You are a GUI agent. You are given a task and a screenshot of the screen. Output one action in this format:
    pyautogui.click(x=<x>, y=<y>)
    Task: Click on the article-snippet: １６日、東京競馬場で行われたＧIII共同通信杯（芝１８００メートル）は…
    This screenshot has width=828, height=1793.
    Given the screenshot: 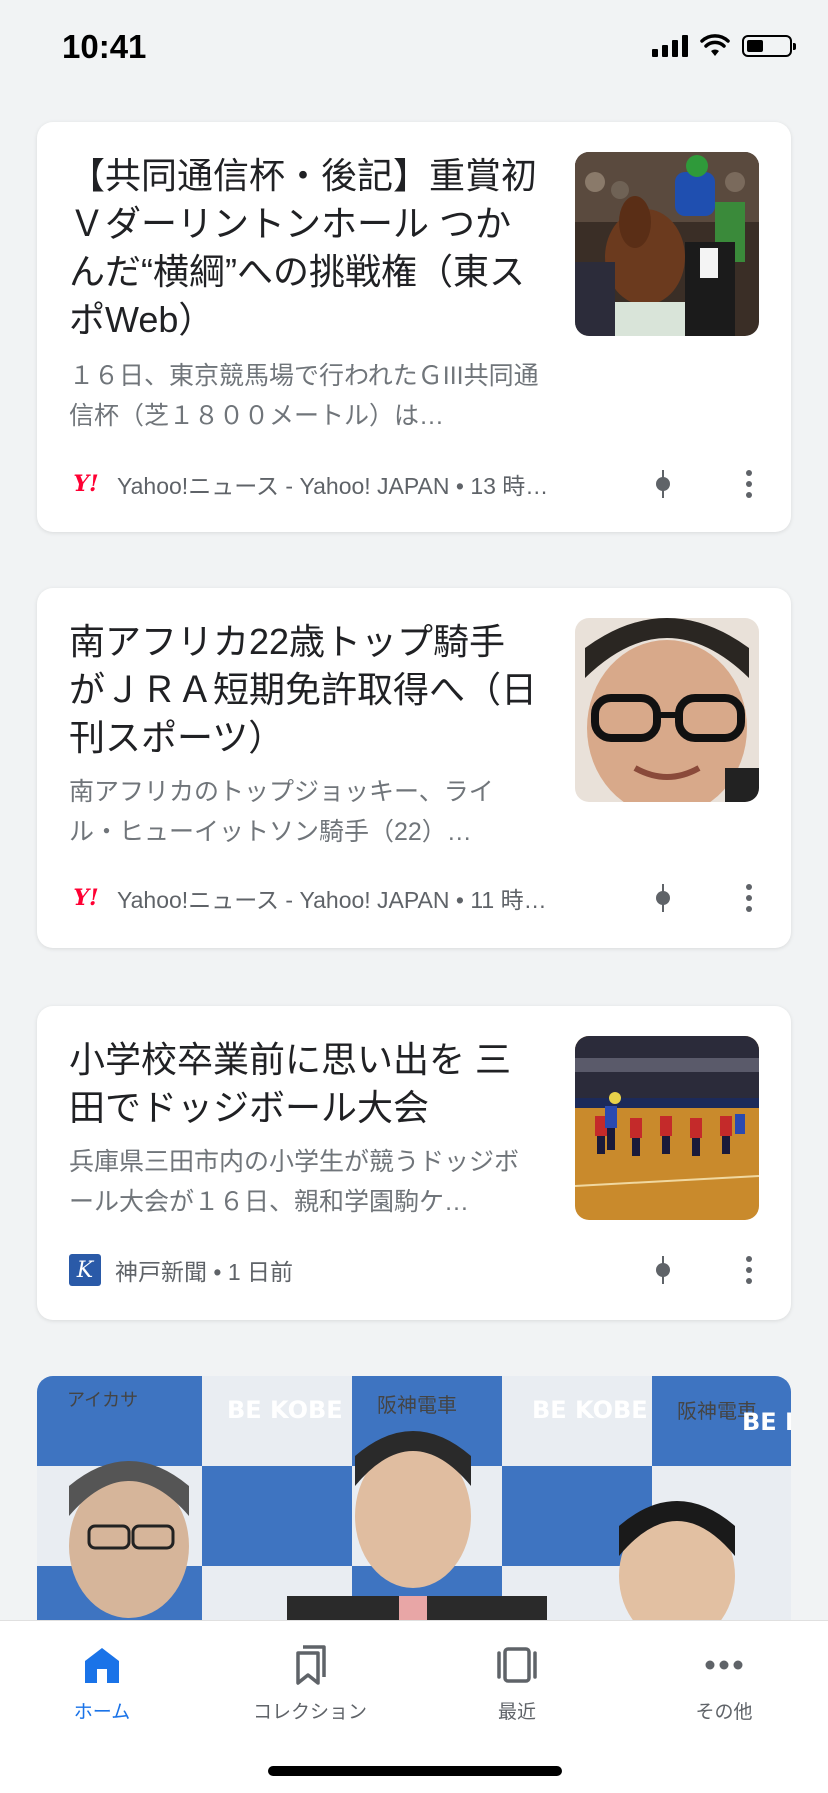 What is the action you would take?
    pyautogui.click(x=304, y=396)
    